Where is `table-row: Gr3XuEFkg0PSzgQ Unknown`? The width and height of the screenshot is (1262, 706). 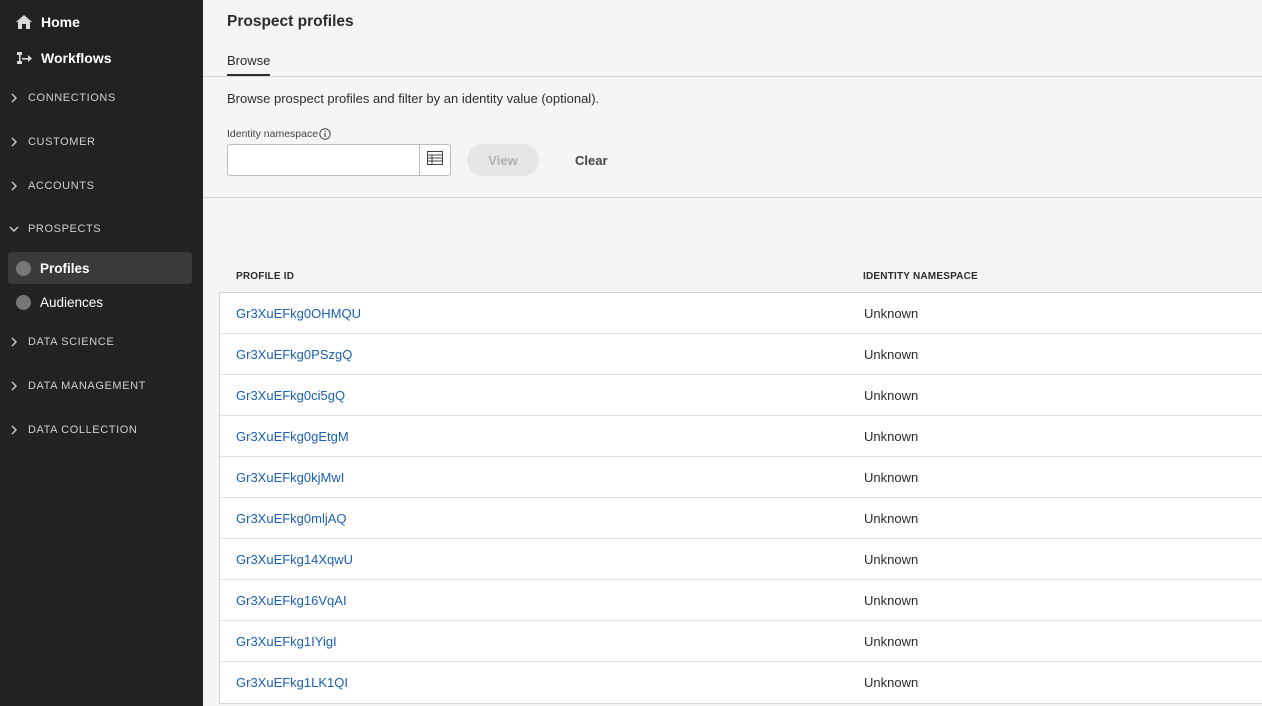 table-row: Gr3XuEFkg0PSzgQ Unknown is located at coordinates (741, 354).